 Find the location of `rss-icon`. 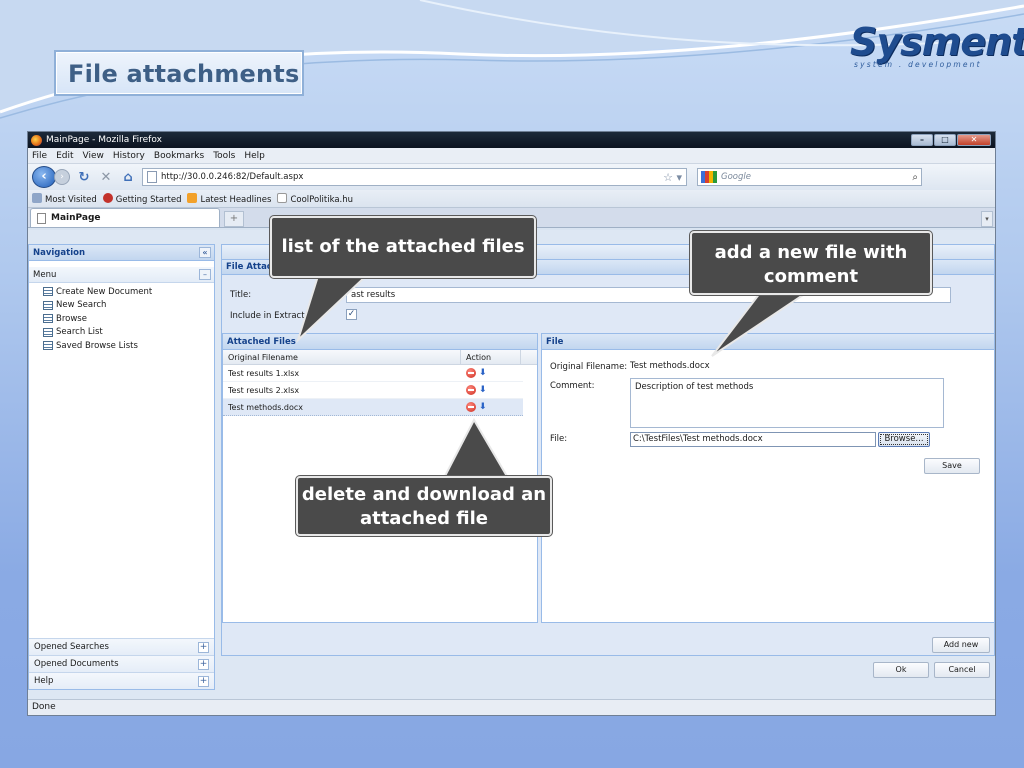

rss-icon is located at coordinates (192, 197).